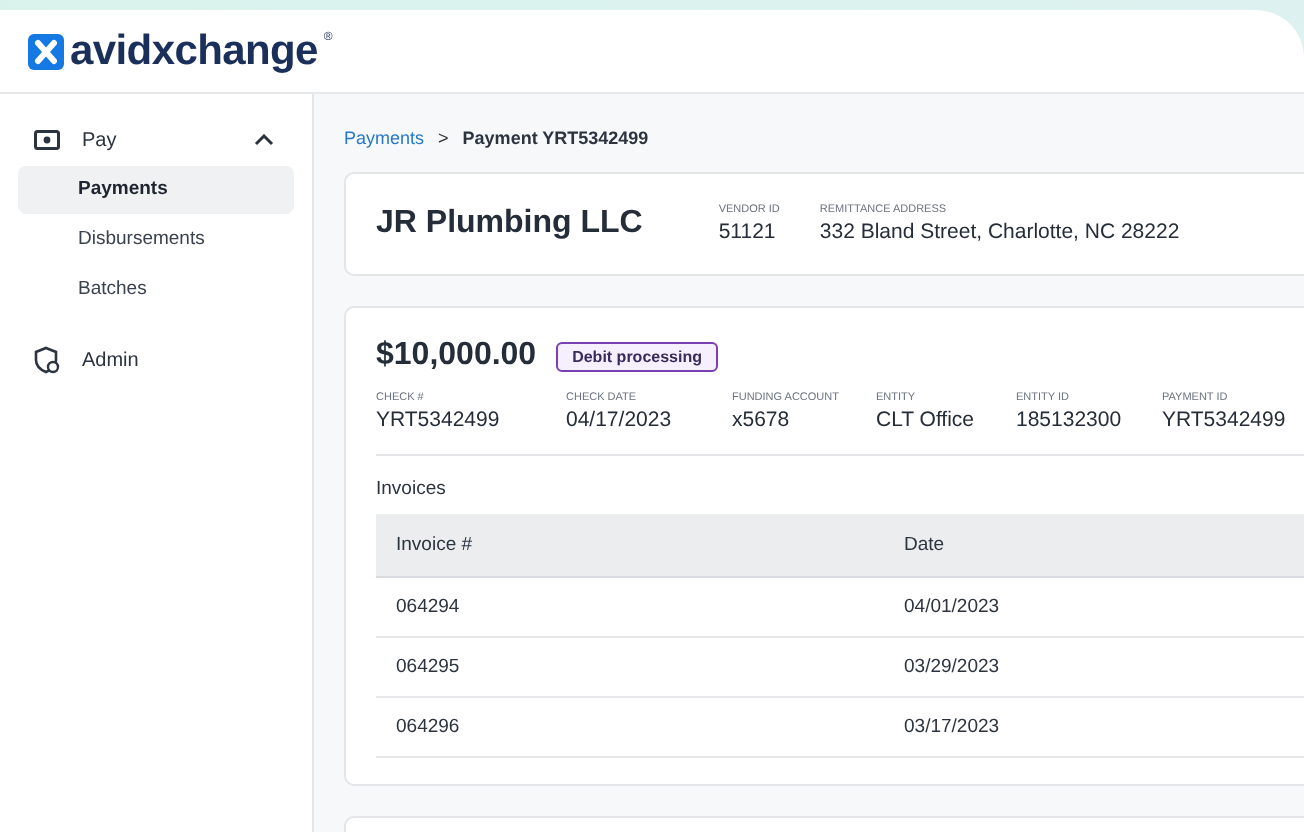 The image size is (1304, 832). I want to click on logo-icon, so click(46, 51).